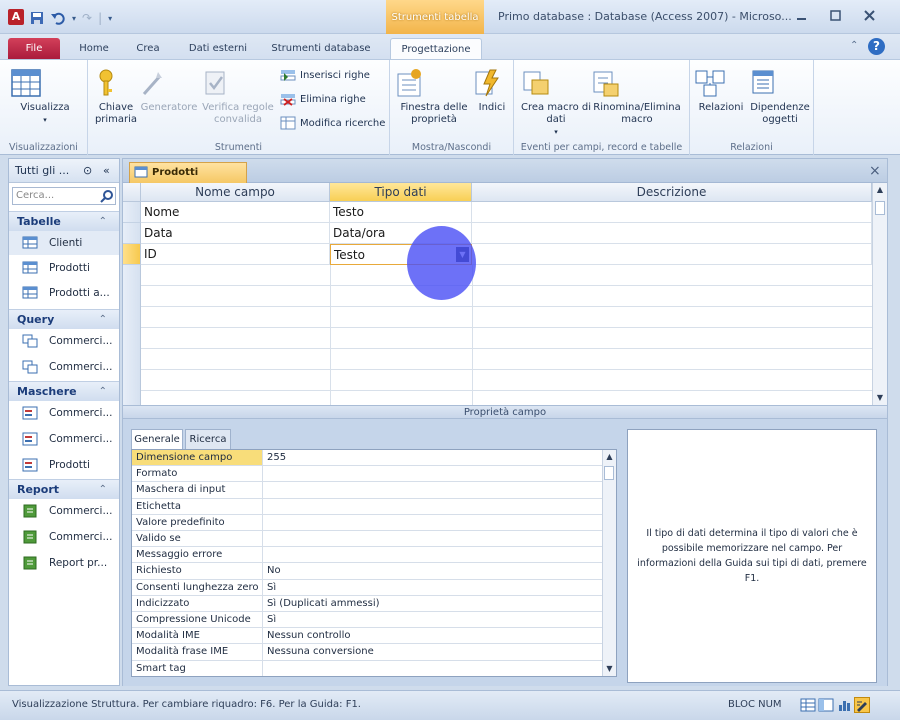 The image size is (900, 720). What do you see at coordinates (94, 49) in the screenshot?
I see `tab-home: Home` at bounding box center [94, 49].